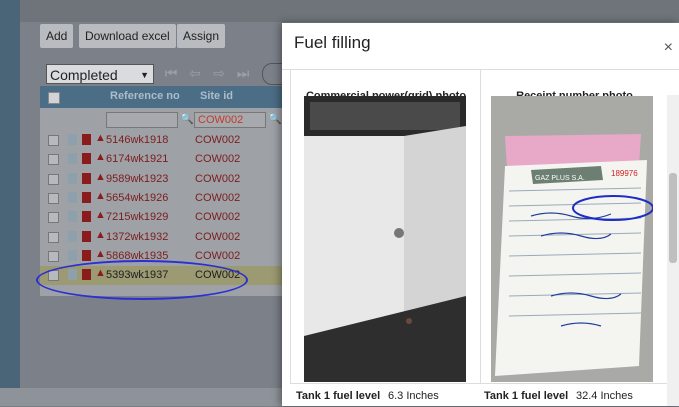  What do you see at coordinates (338, 396) in the screenshot?
I see `tank1-label-a: Tank 1 fuel level` at bounding box center [338, 396].